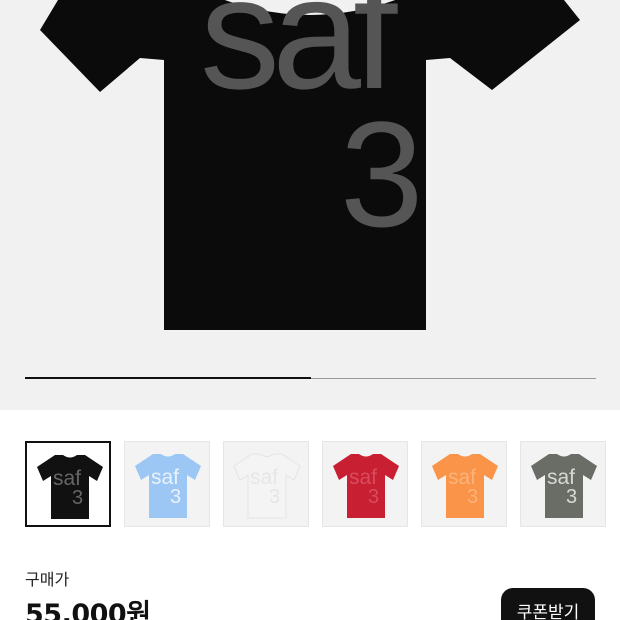  What do you see at coordinates (88, 609) in the screenshot?
I see `price-value: 55,000원` at bounding box center [88, 609].